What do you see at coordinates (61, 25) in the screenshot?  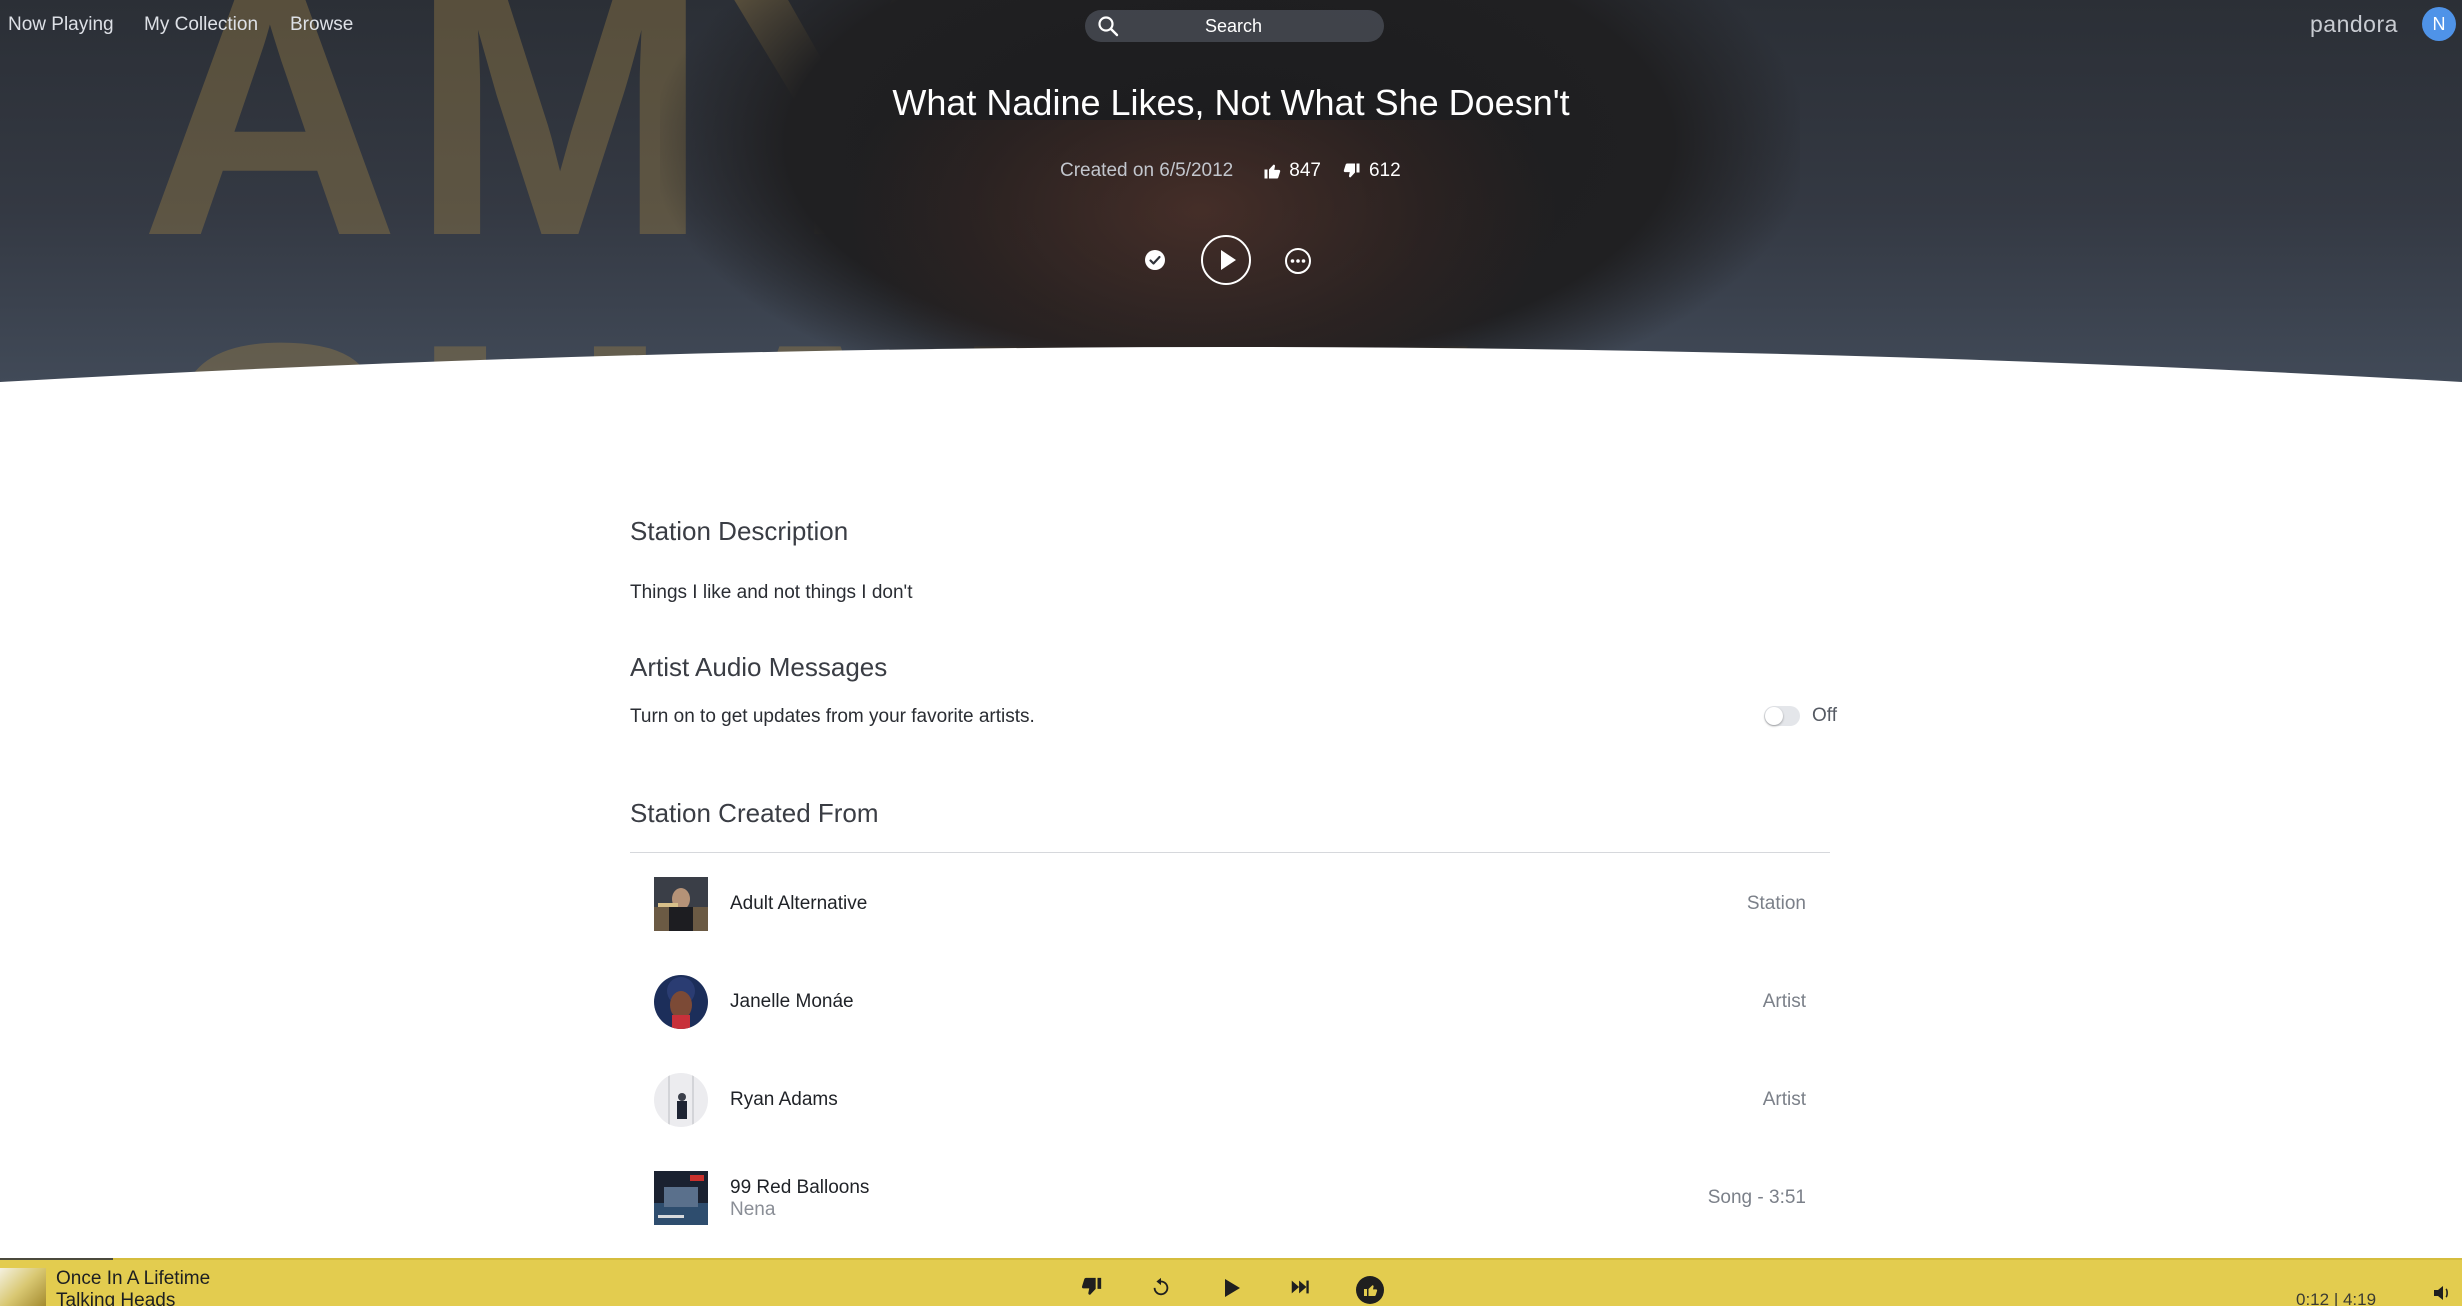 I see `nav-now-playing: Now Playing` at bounding box center [61, 25].